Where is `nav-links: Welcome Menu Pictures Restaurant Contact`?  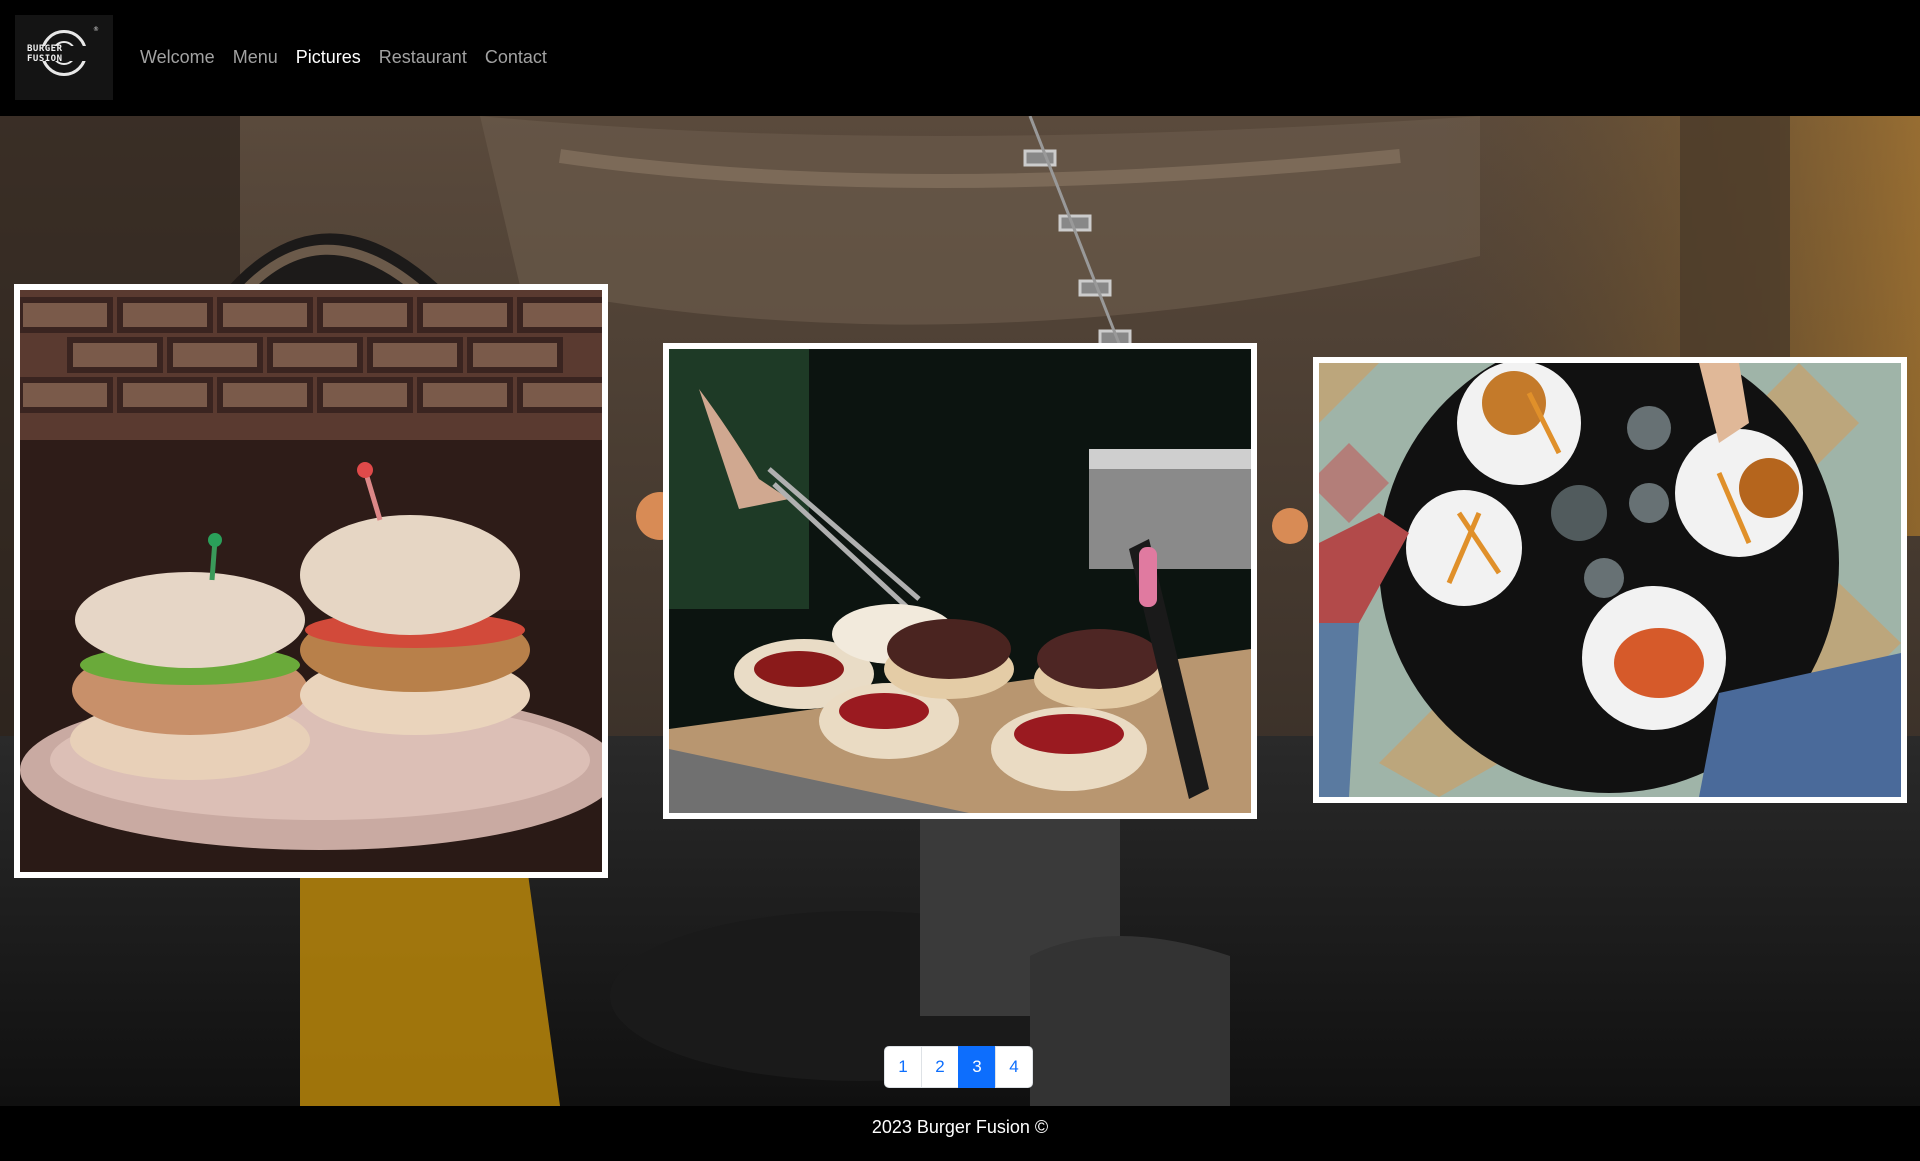 nav-links: Welcome Menu Pictures Restaurant Contact is located at coordinates (343, 57).